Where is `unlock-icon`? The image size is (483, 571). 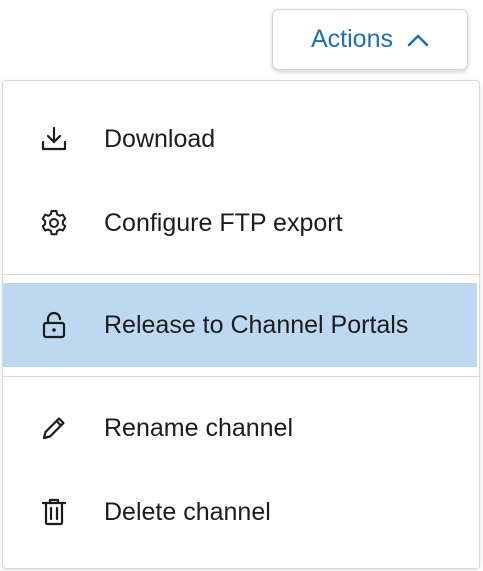 unlock-icon is located at coordinates (54, 325).